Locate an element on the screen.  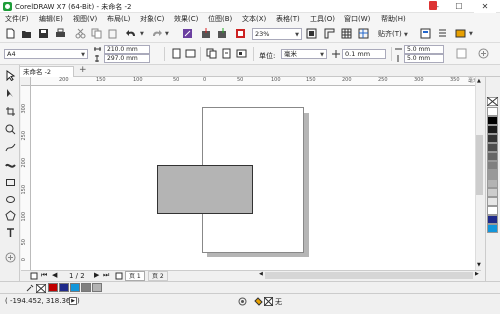
page-tab-2: 页 2 is located at coordinates (158, 276).